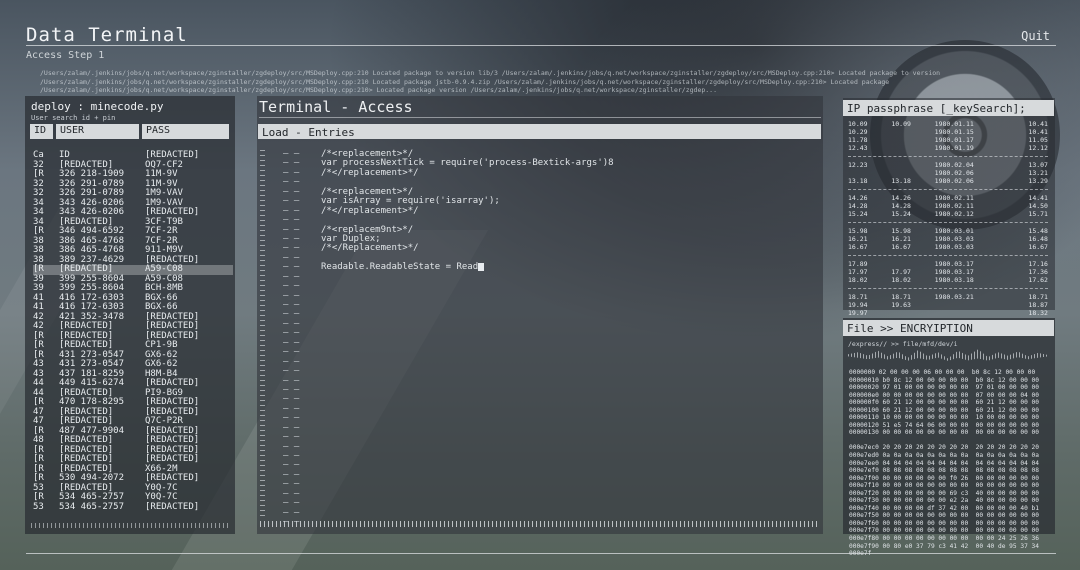  Describe the element at coordinates (1038, 272) in the screenshot. I see `passphrase-cell: 17.36` at that location.